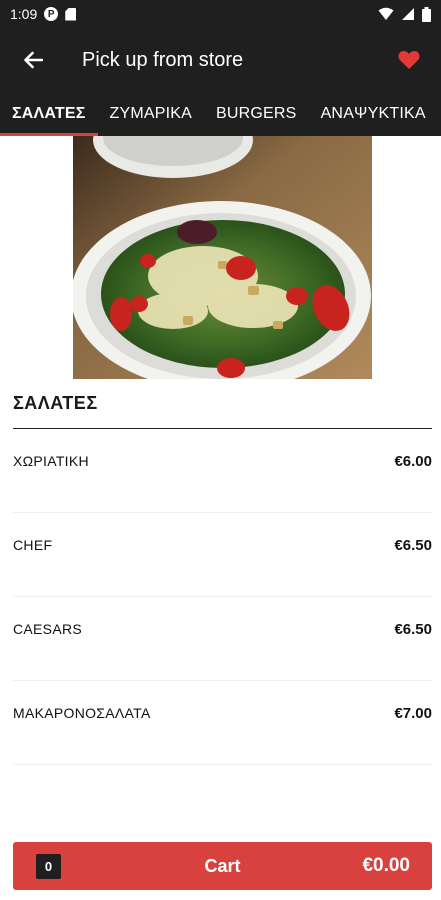 This screenshot has width=441, height=900. Describe the element at coordinates (386, 865) in the screenshot. I see `cart-total: €0.00` at that location.